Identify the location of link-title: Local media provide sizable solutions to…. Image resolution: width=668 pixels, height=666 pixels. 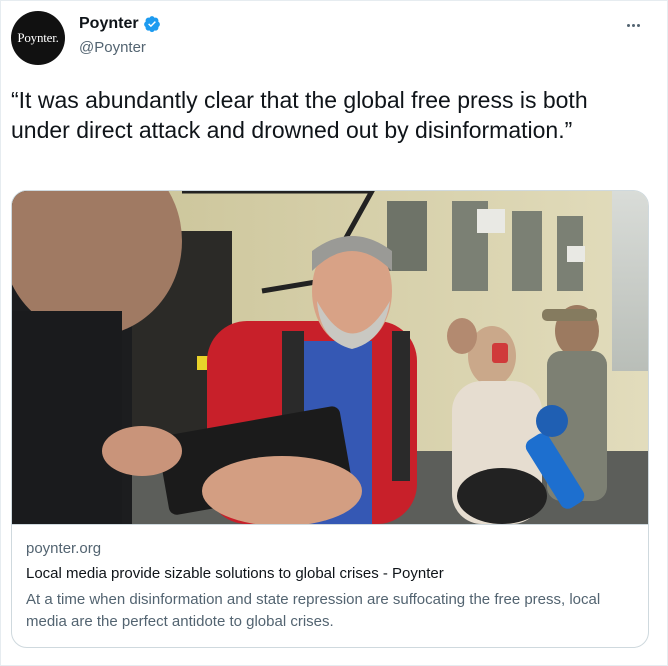
(235, 573).